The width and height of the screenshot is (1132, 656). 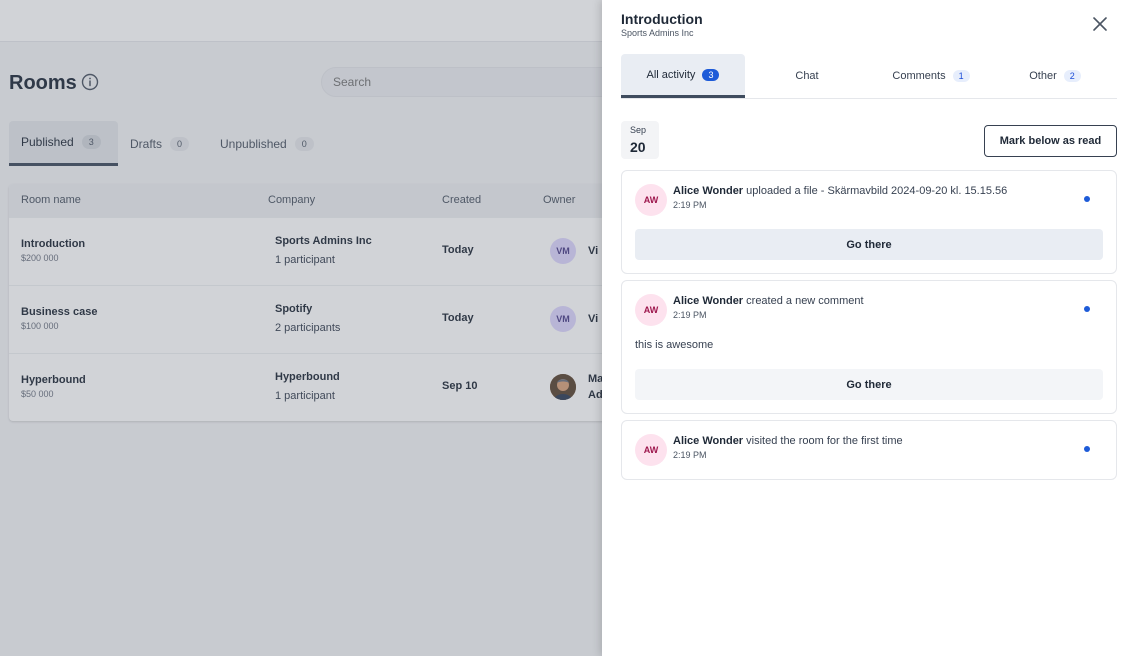 I want to click on tab-label: All activity, so click(x=671, y=74).